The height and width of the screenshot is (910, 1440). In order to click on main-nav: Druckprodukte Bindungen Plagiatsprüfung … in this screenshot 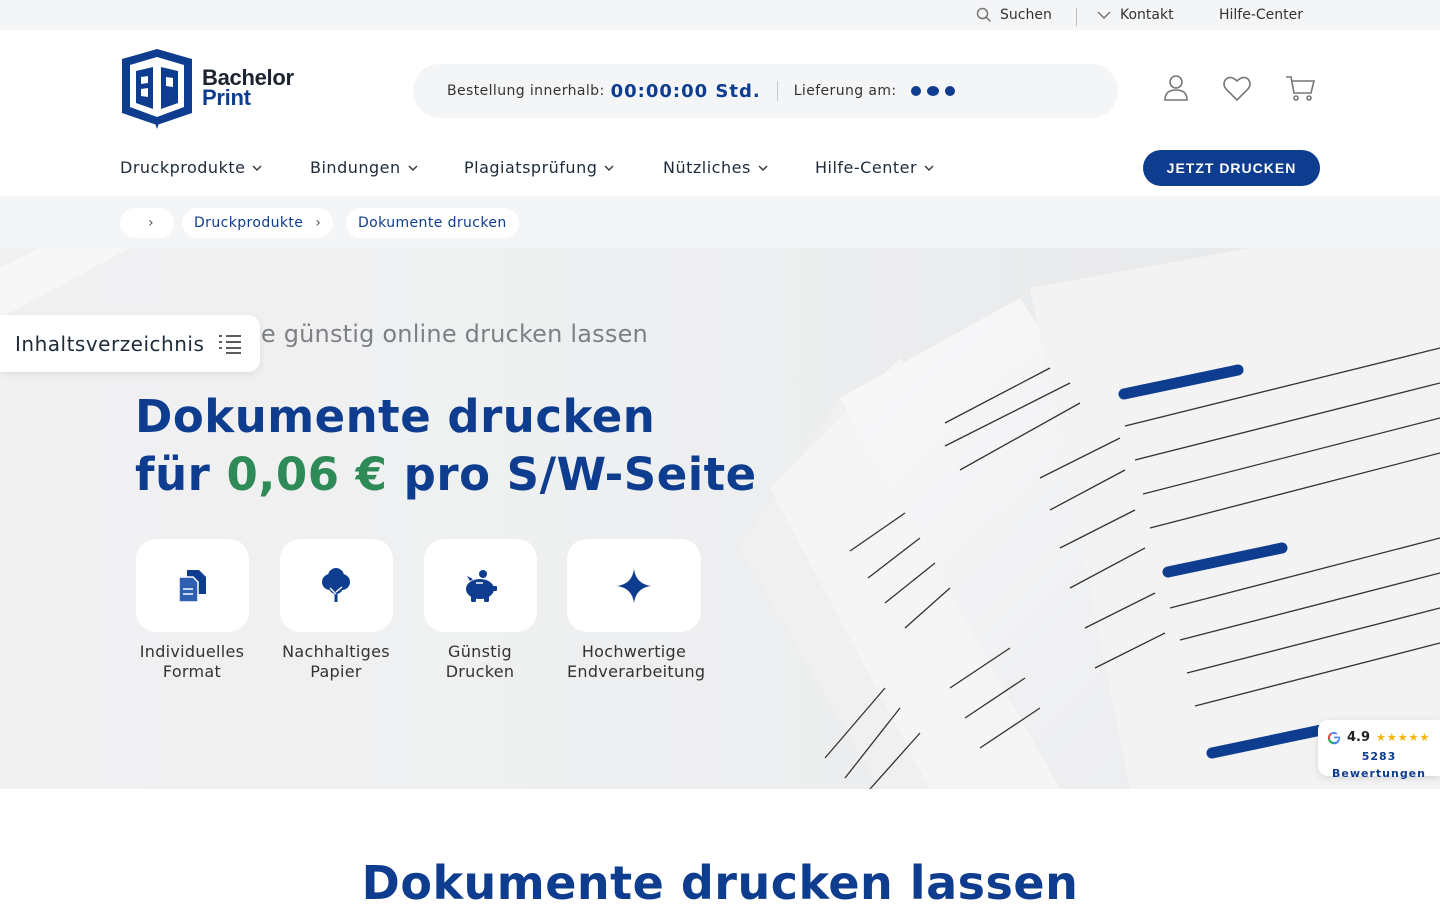, I will do `click(527, 167)`.